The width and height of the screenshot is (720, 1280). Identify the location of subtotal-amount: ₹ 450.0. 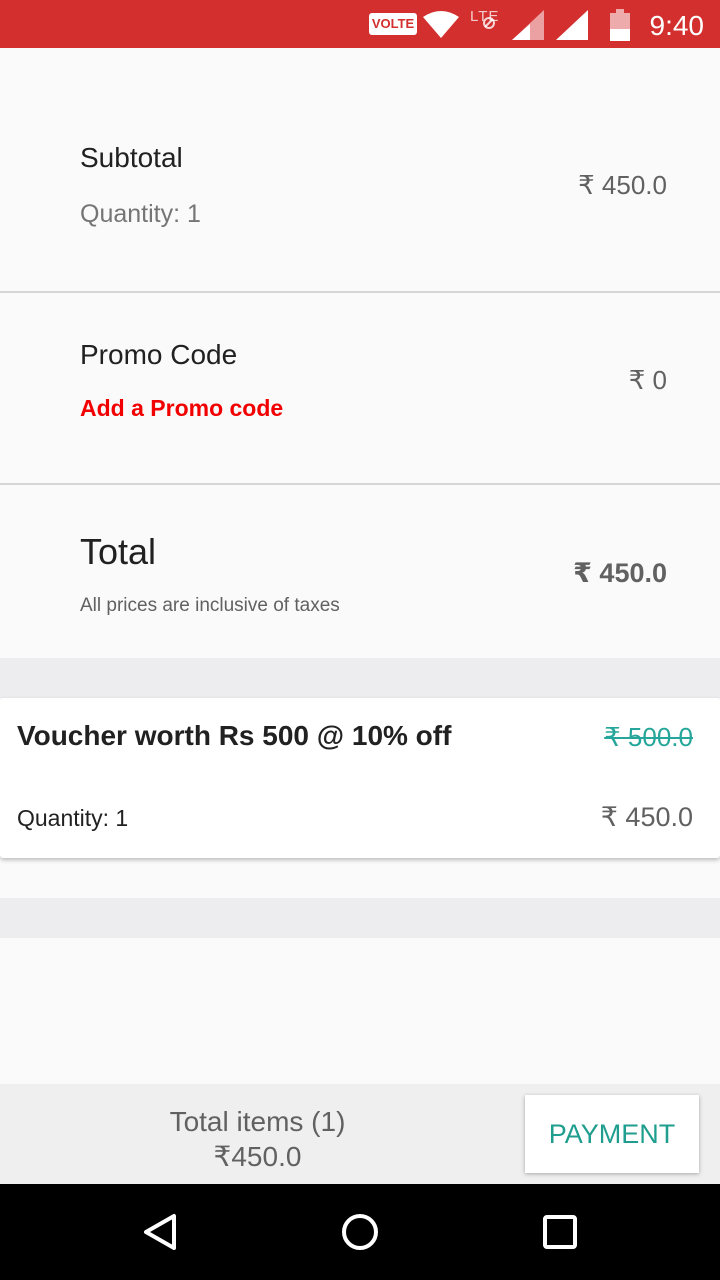
(622, 185).